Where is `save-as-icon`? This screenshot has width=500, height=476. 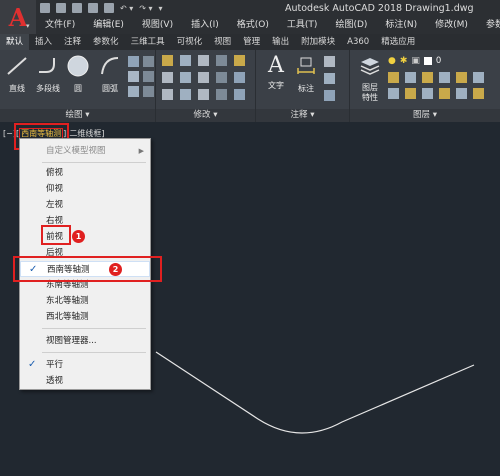 save-as-icon is located at coordinates (93, 8).